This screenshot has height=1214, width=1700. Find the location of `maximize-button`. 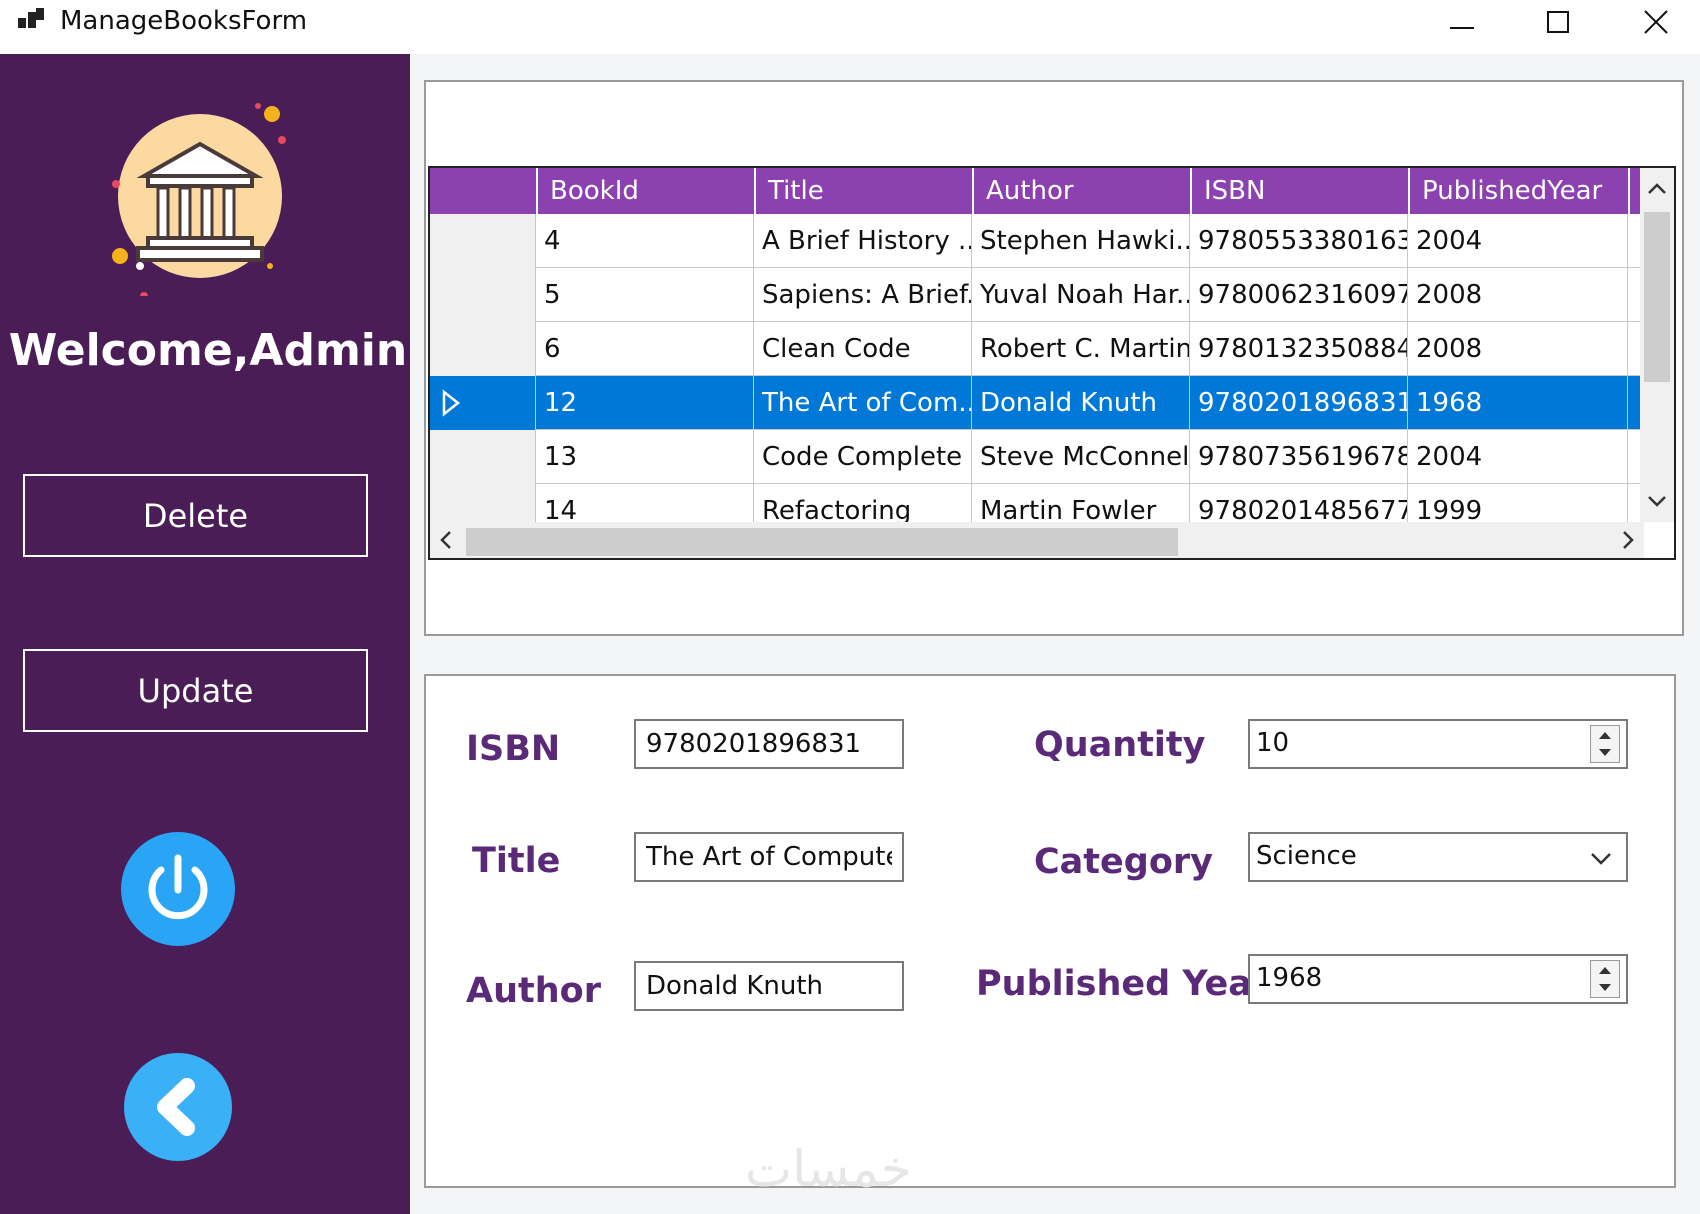

maximize-button is located at coordinates (1559, 22).